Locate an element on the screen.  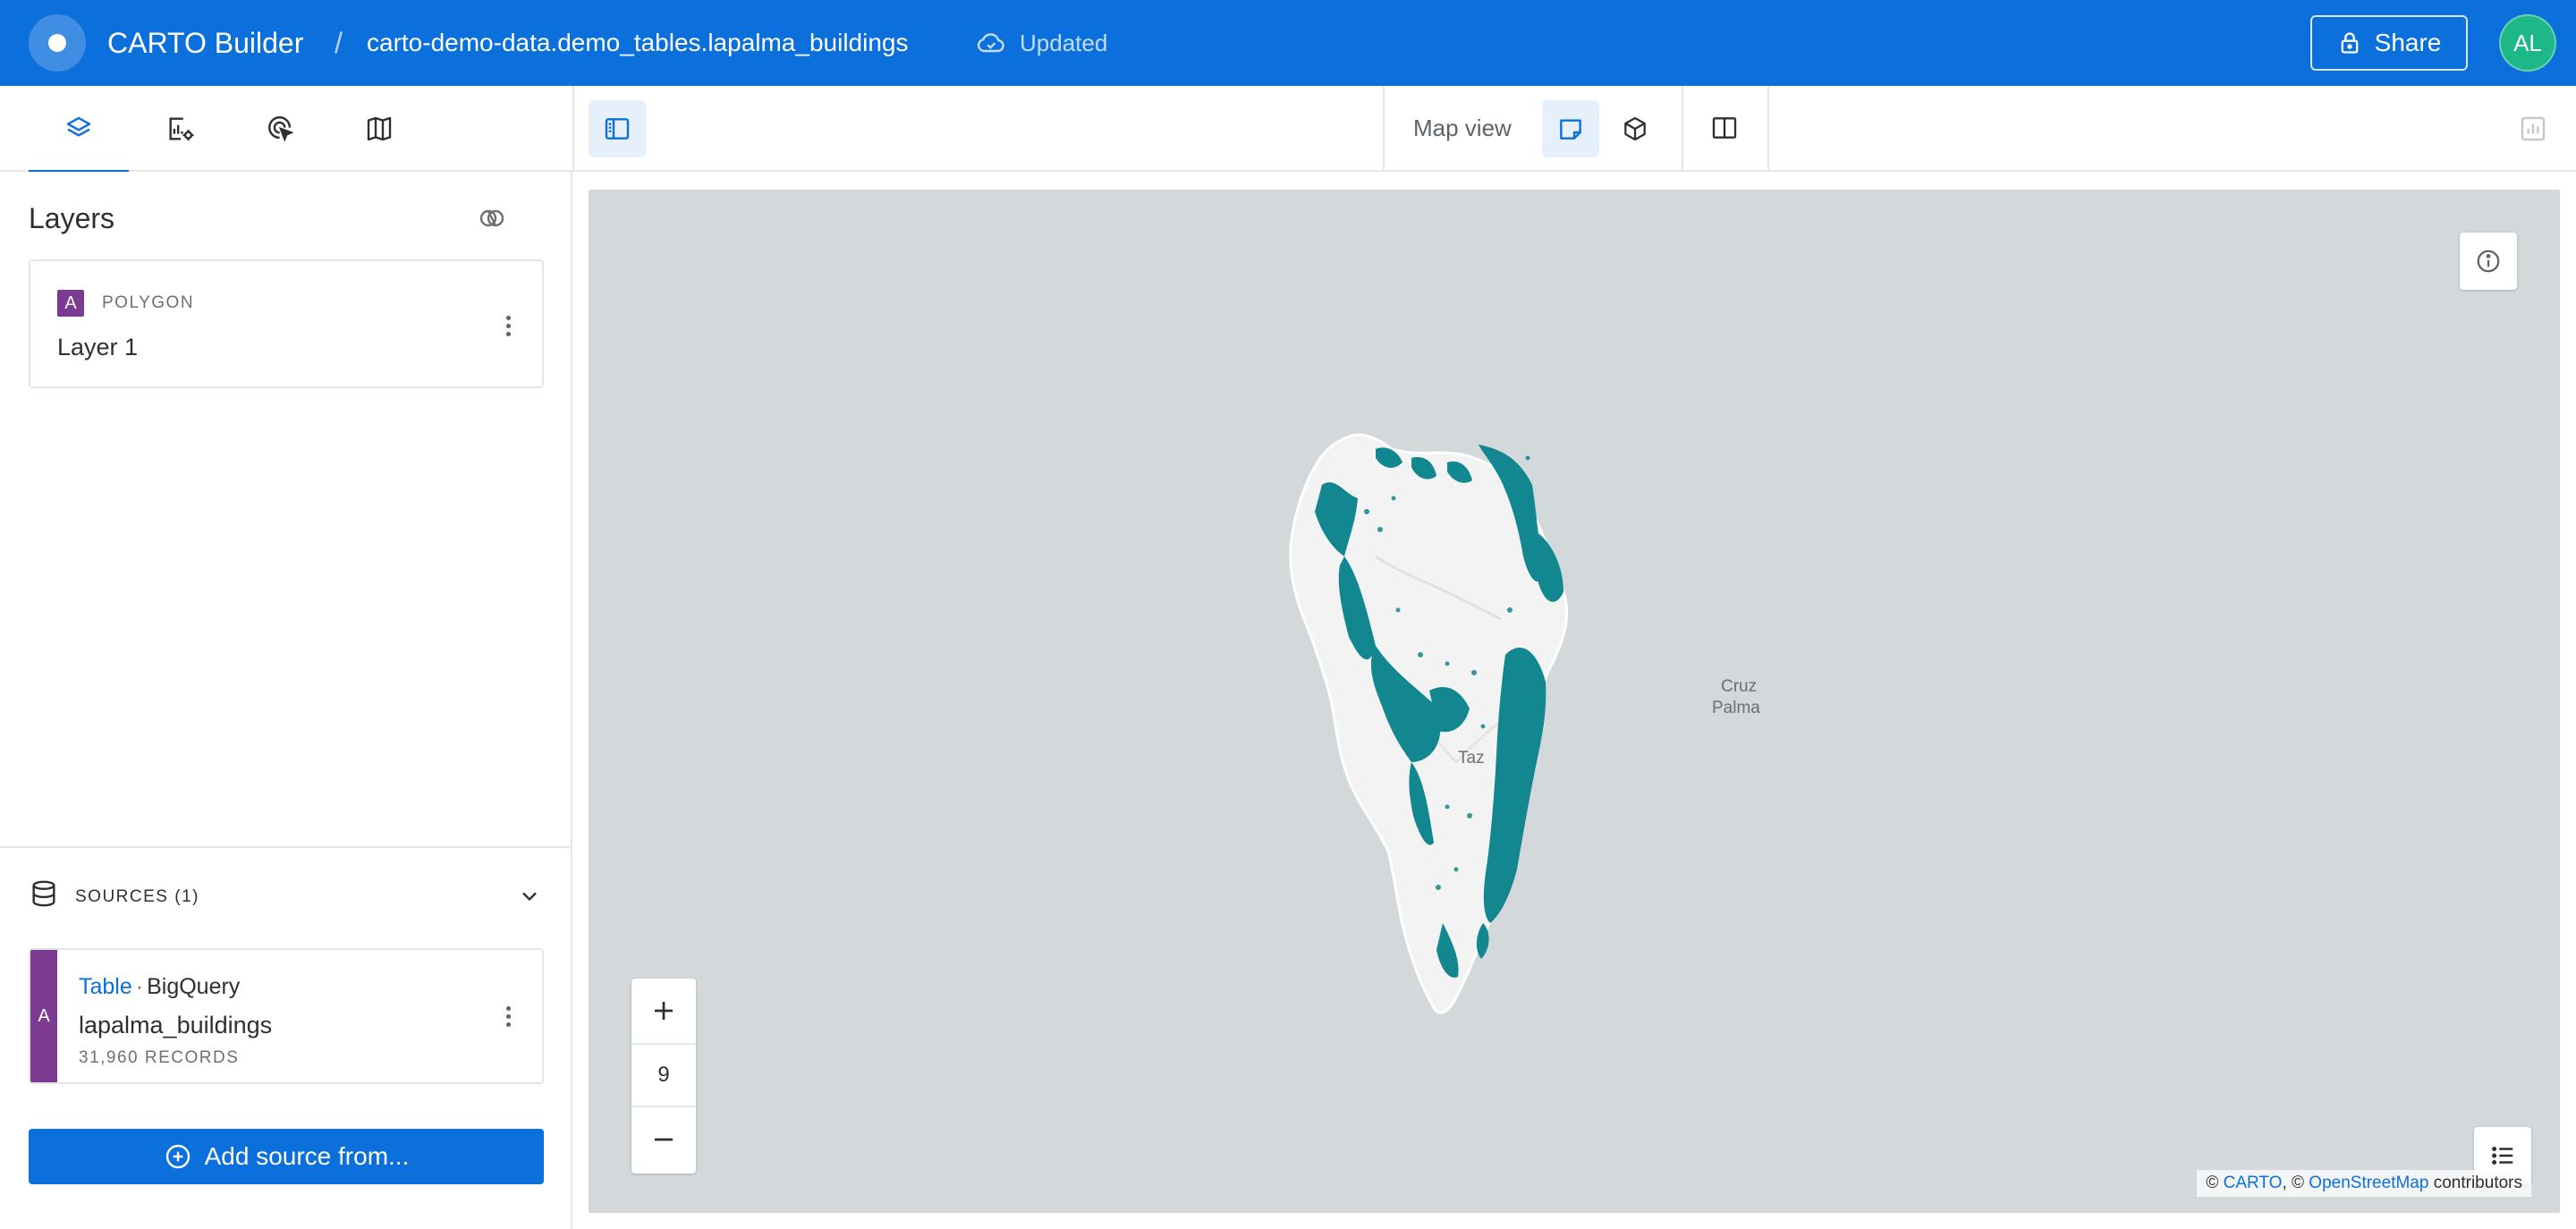
attribution-carto-link: CARTO is located at coordinates (2253, 1183).